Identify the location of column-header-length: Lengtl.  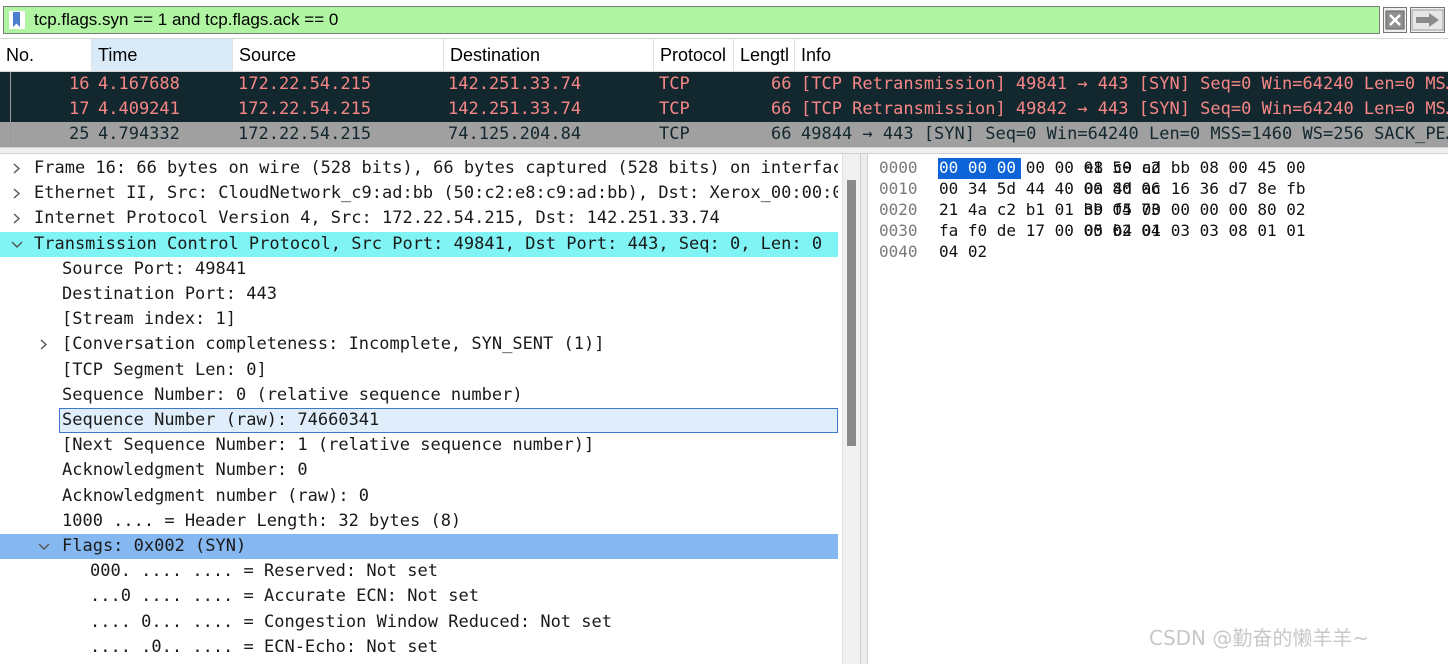
(764, 55).